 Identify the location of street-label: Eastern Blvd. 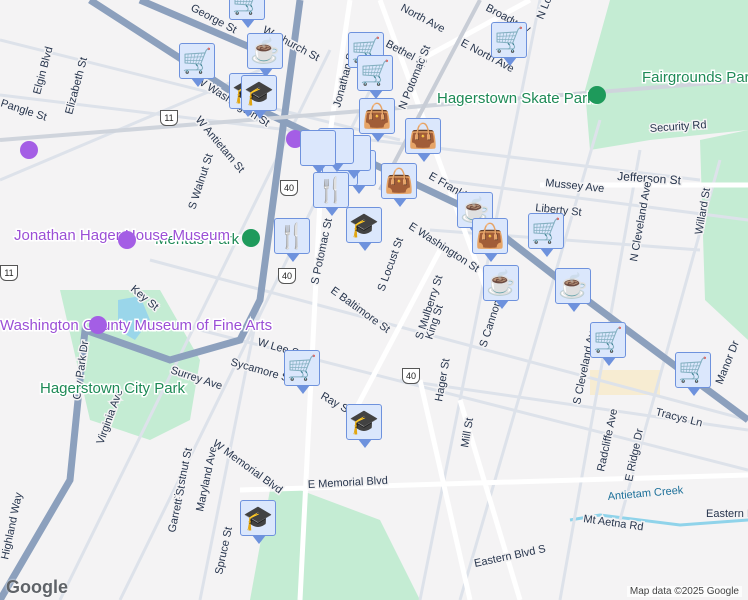
(727, 514).